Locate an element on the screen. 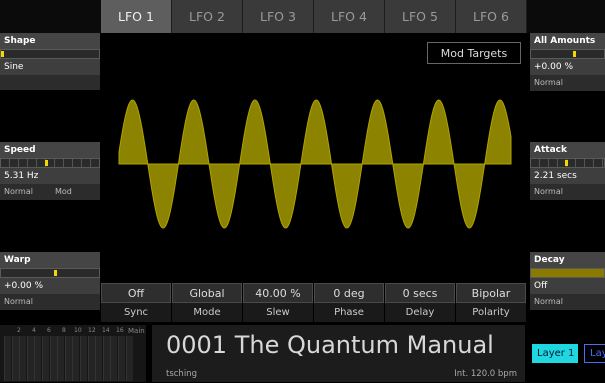  shape-title: Shape is located at coordinates (50, 41).